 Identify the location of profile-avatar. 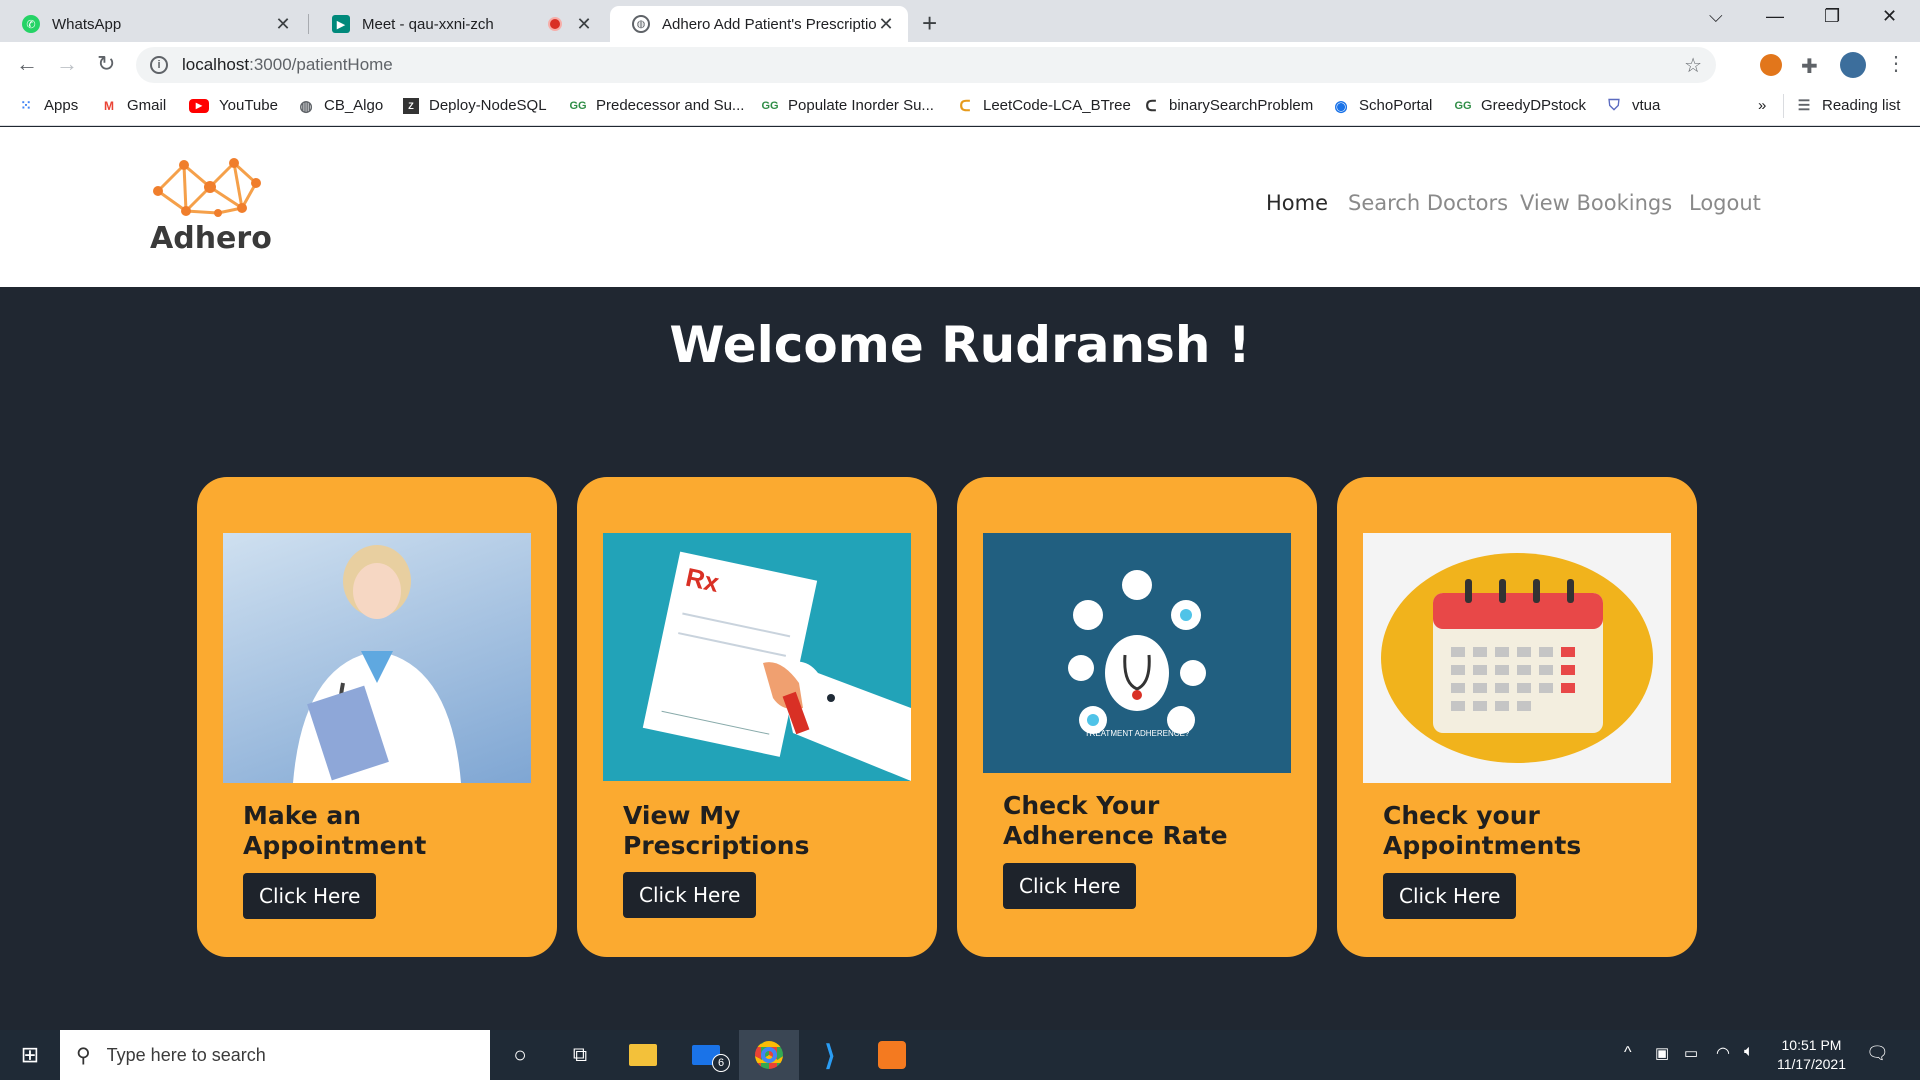
(1853, 65).